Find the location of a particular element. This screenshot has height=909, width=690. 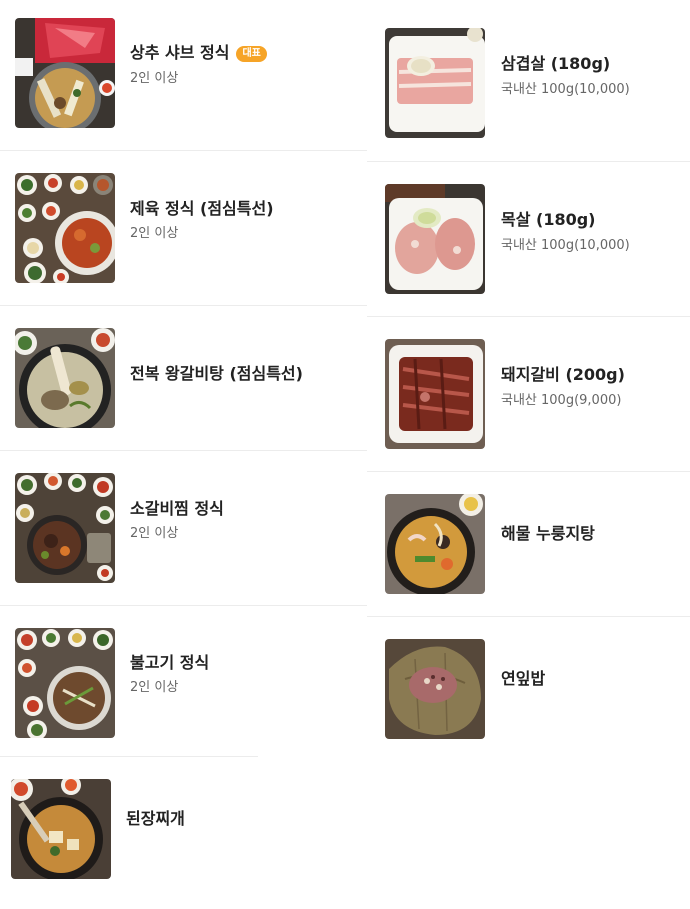

menu-item-abalone-galbitang: 전복 왕갈비탕 (점심특선) is located at coordinates (183, 378).